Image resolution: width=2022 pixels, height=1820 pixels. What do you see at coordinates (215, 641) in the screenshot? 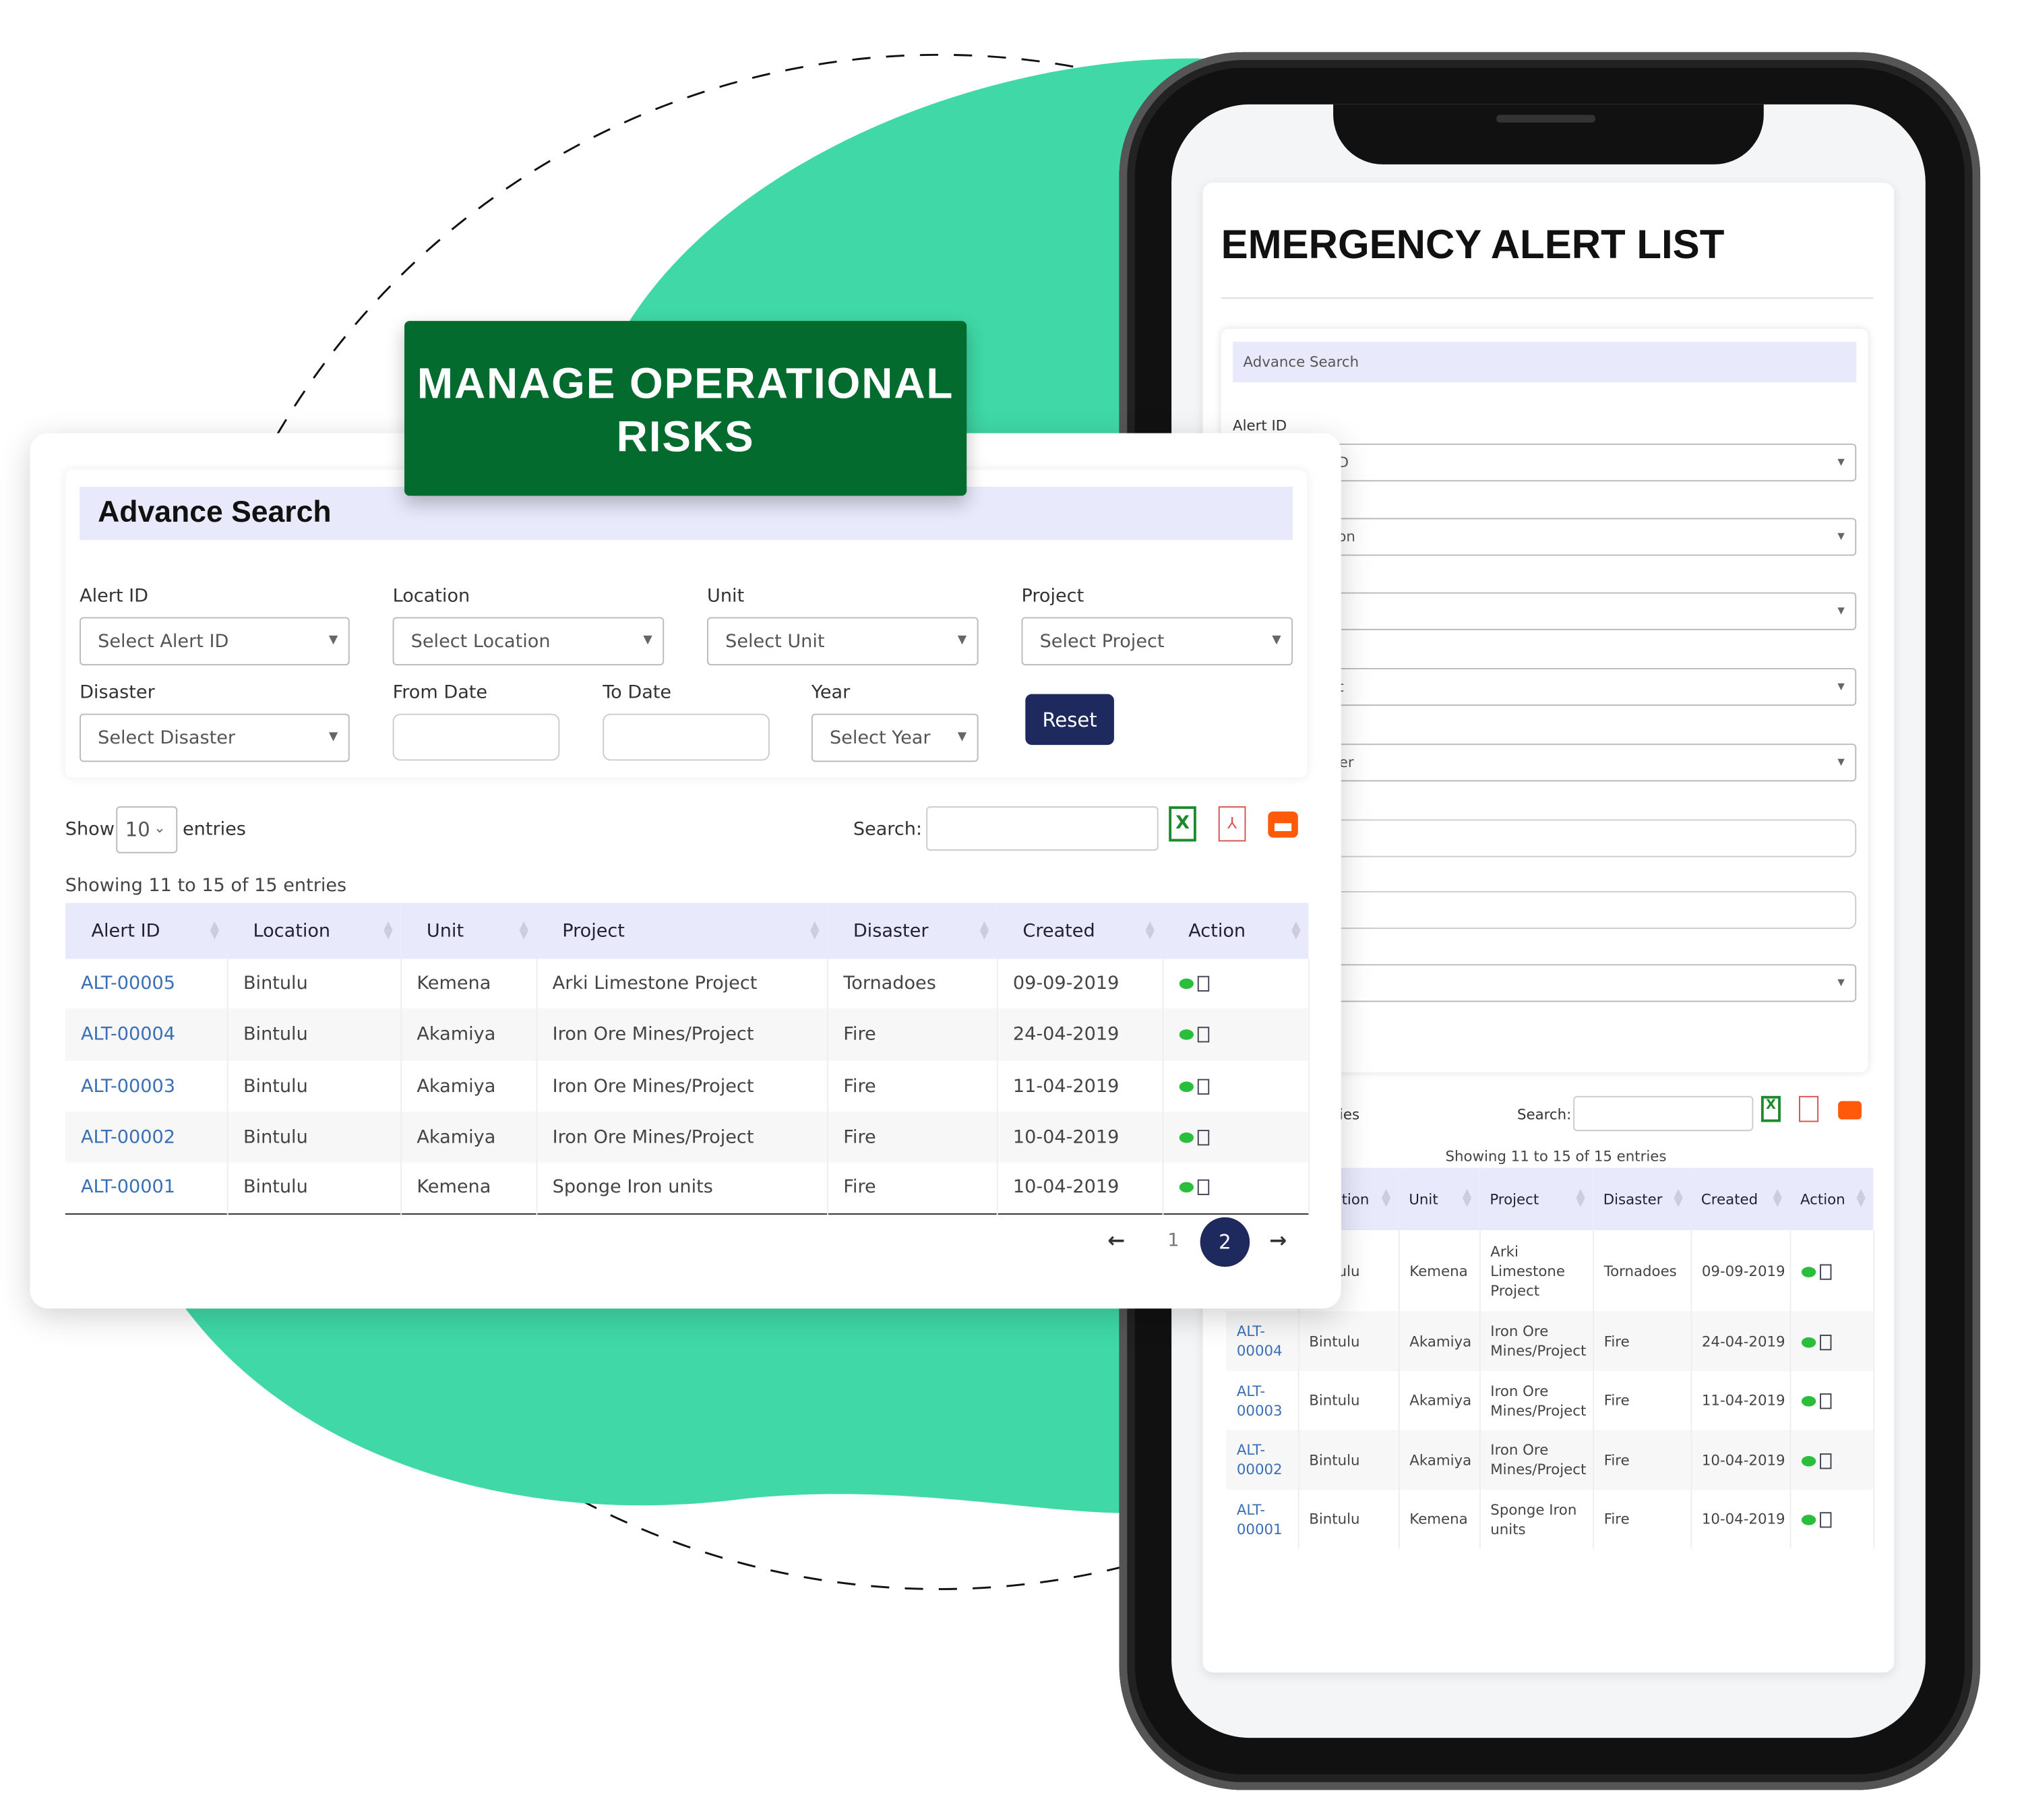
I see `filter-select: Select Alert ID ▼` at bounding box center [215, 641].